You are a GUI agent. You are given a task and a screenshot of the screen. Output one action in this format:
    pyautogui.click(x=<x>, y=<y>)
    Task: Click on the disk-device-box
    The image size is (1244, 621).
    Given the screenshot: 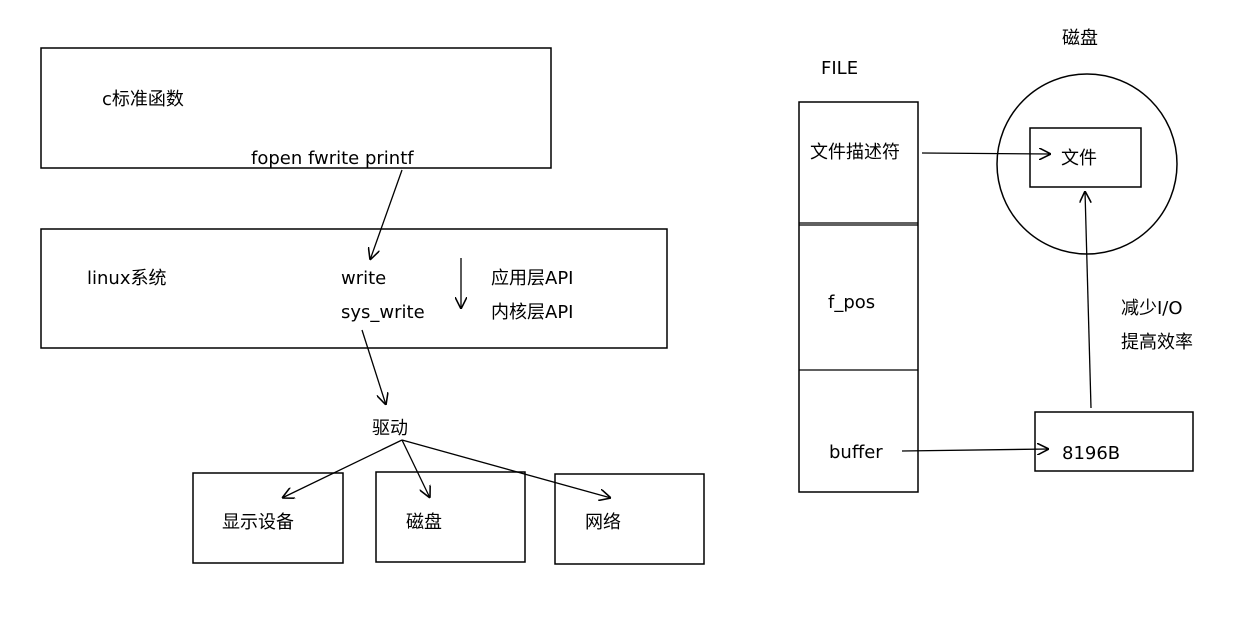 What is the action you would take?
    pyautogui.click(x=450, y=517)
    